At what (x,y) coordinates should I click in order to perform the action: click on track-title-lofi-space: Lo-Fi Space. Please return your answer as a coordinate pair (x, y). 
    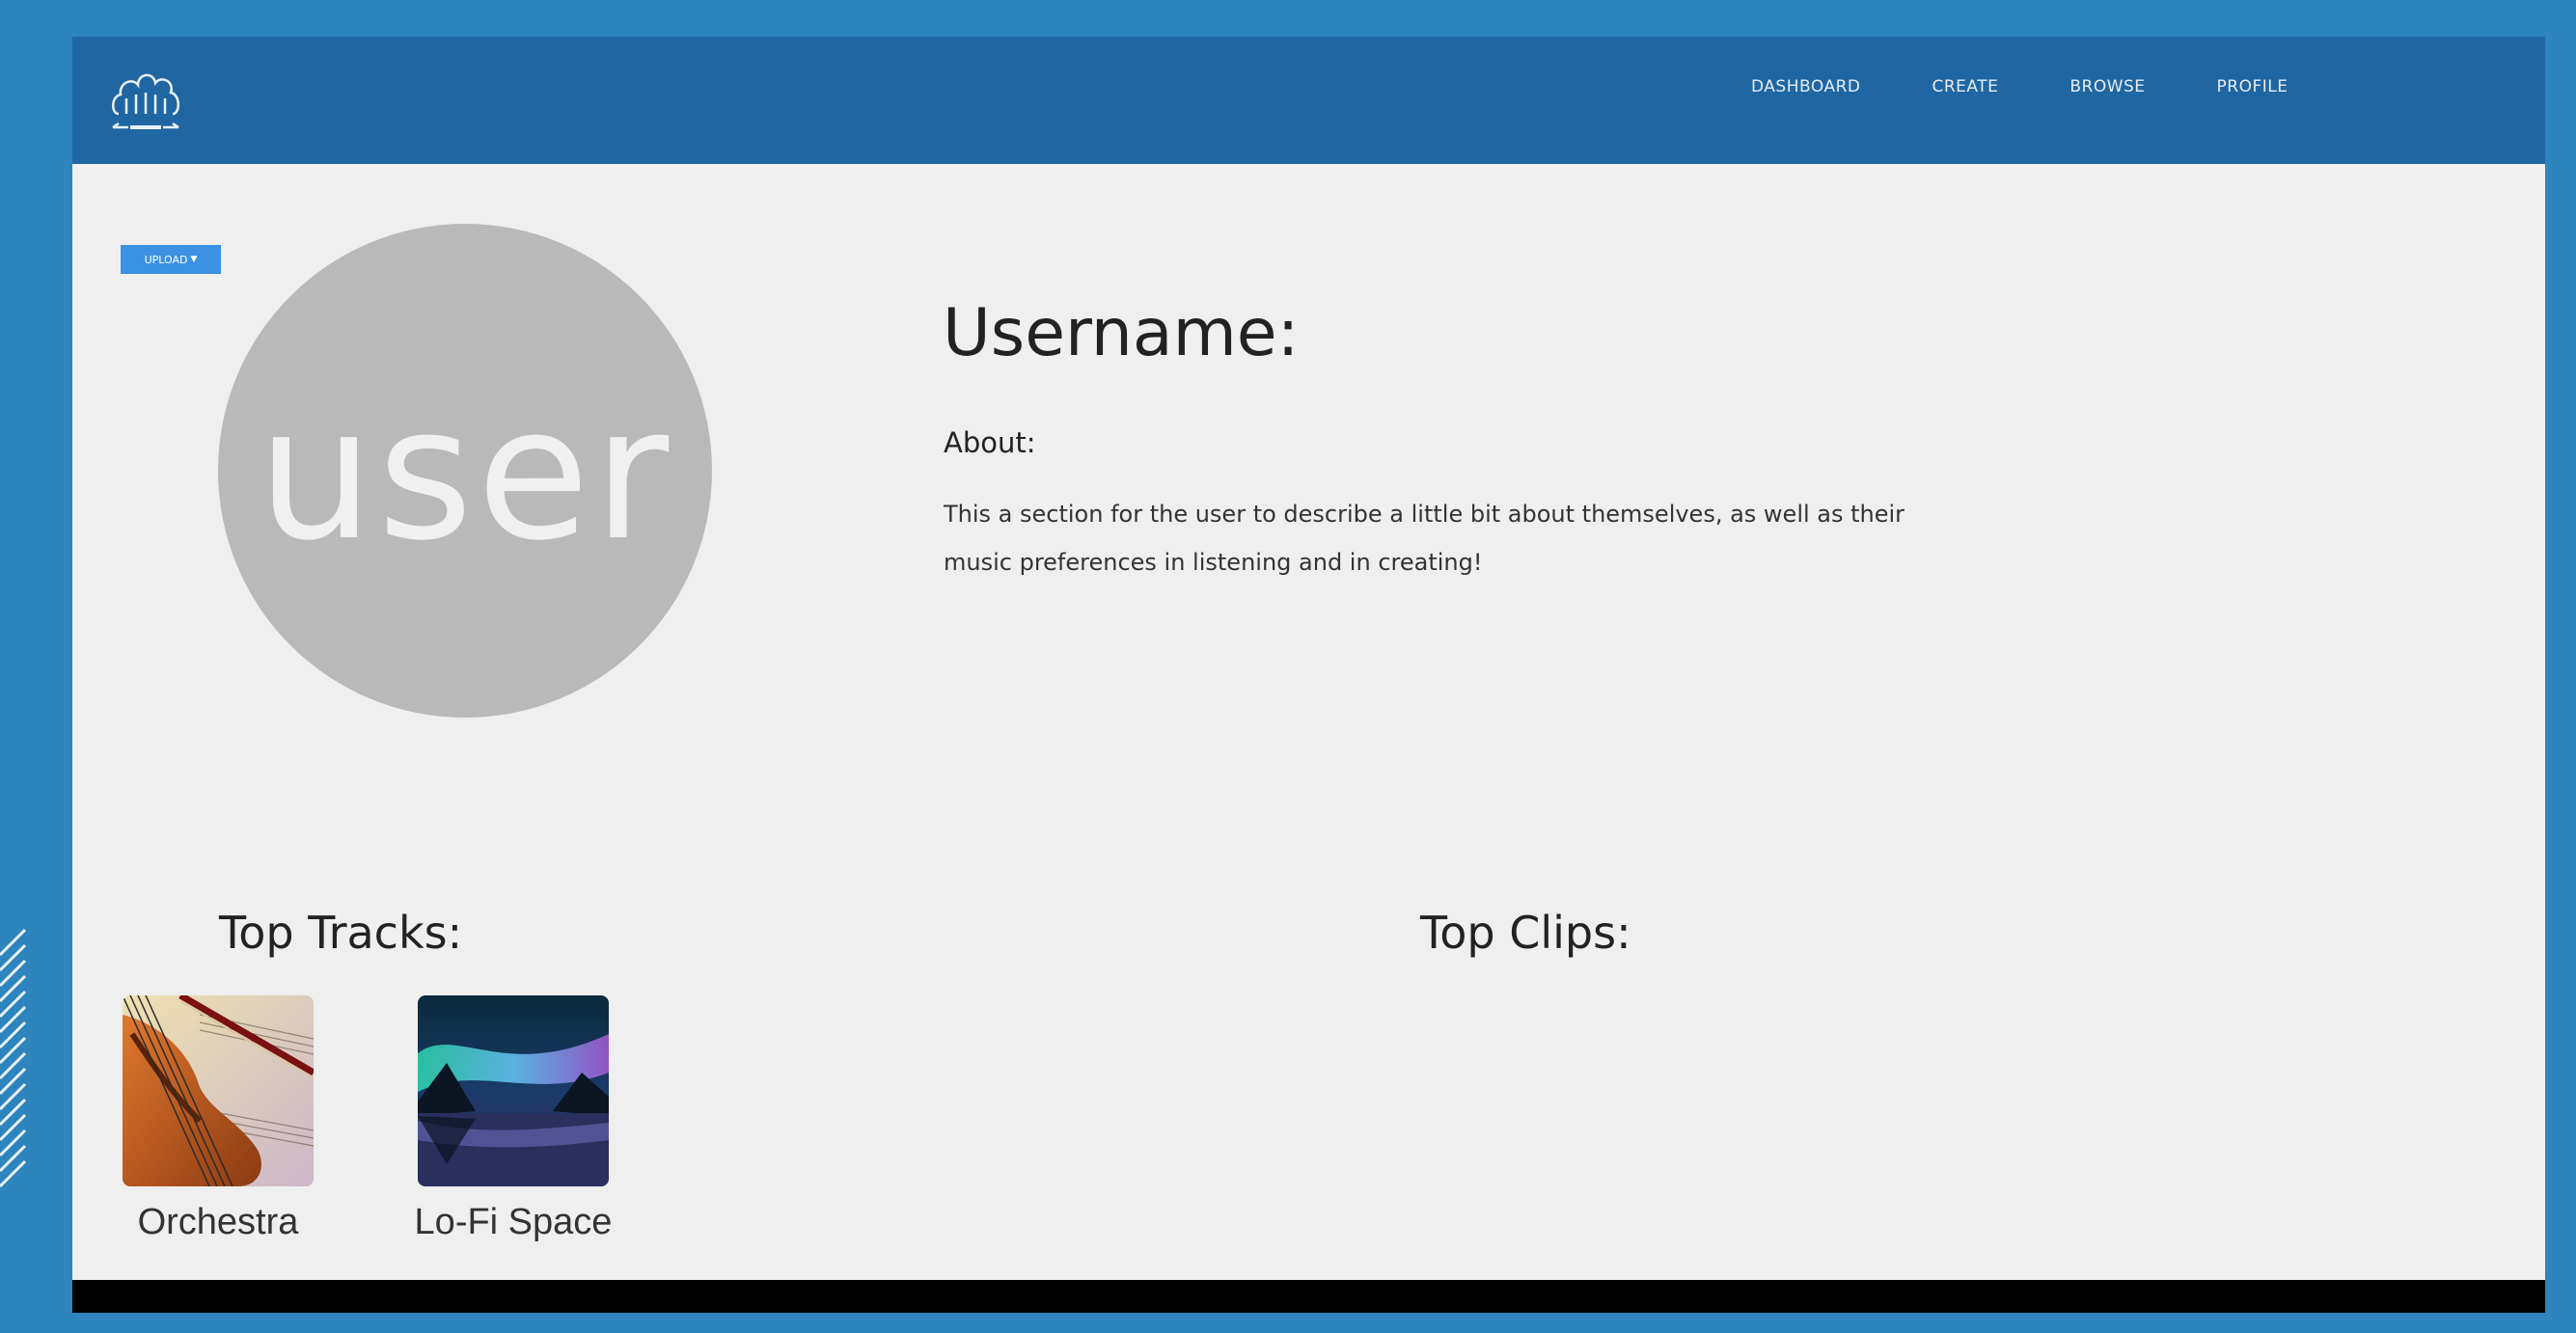
    Looking at the image, I should click on (513, 1222).